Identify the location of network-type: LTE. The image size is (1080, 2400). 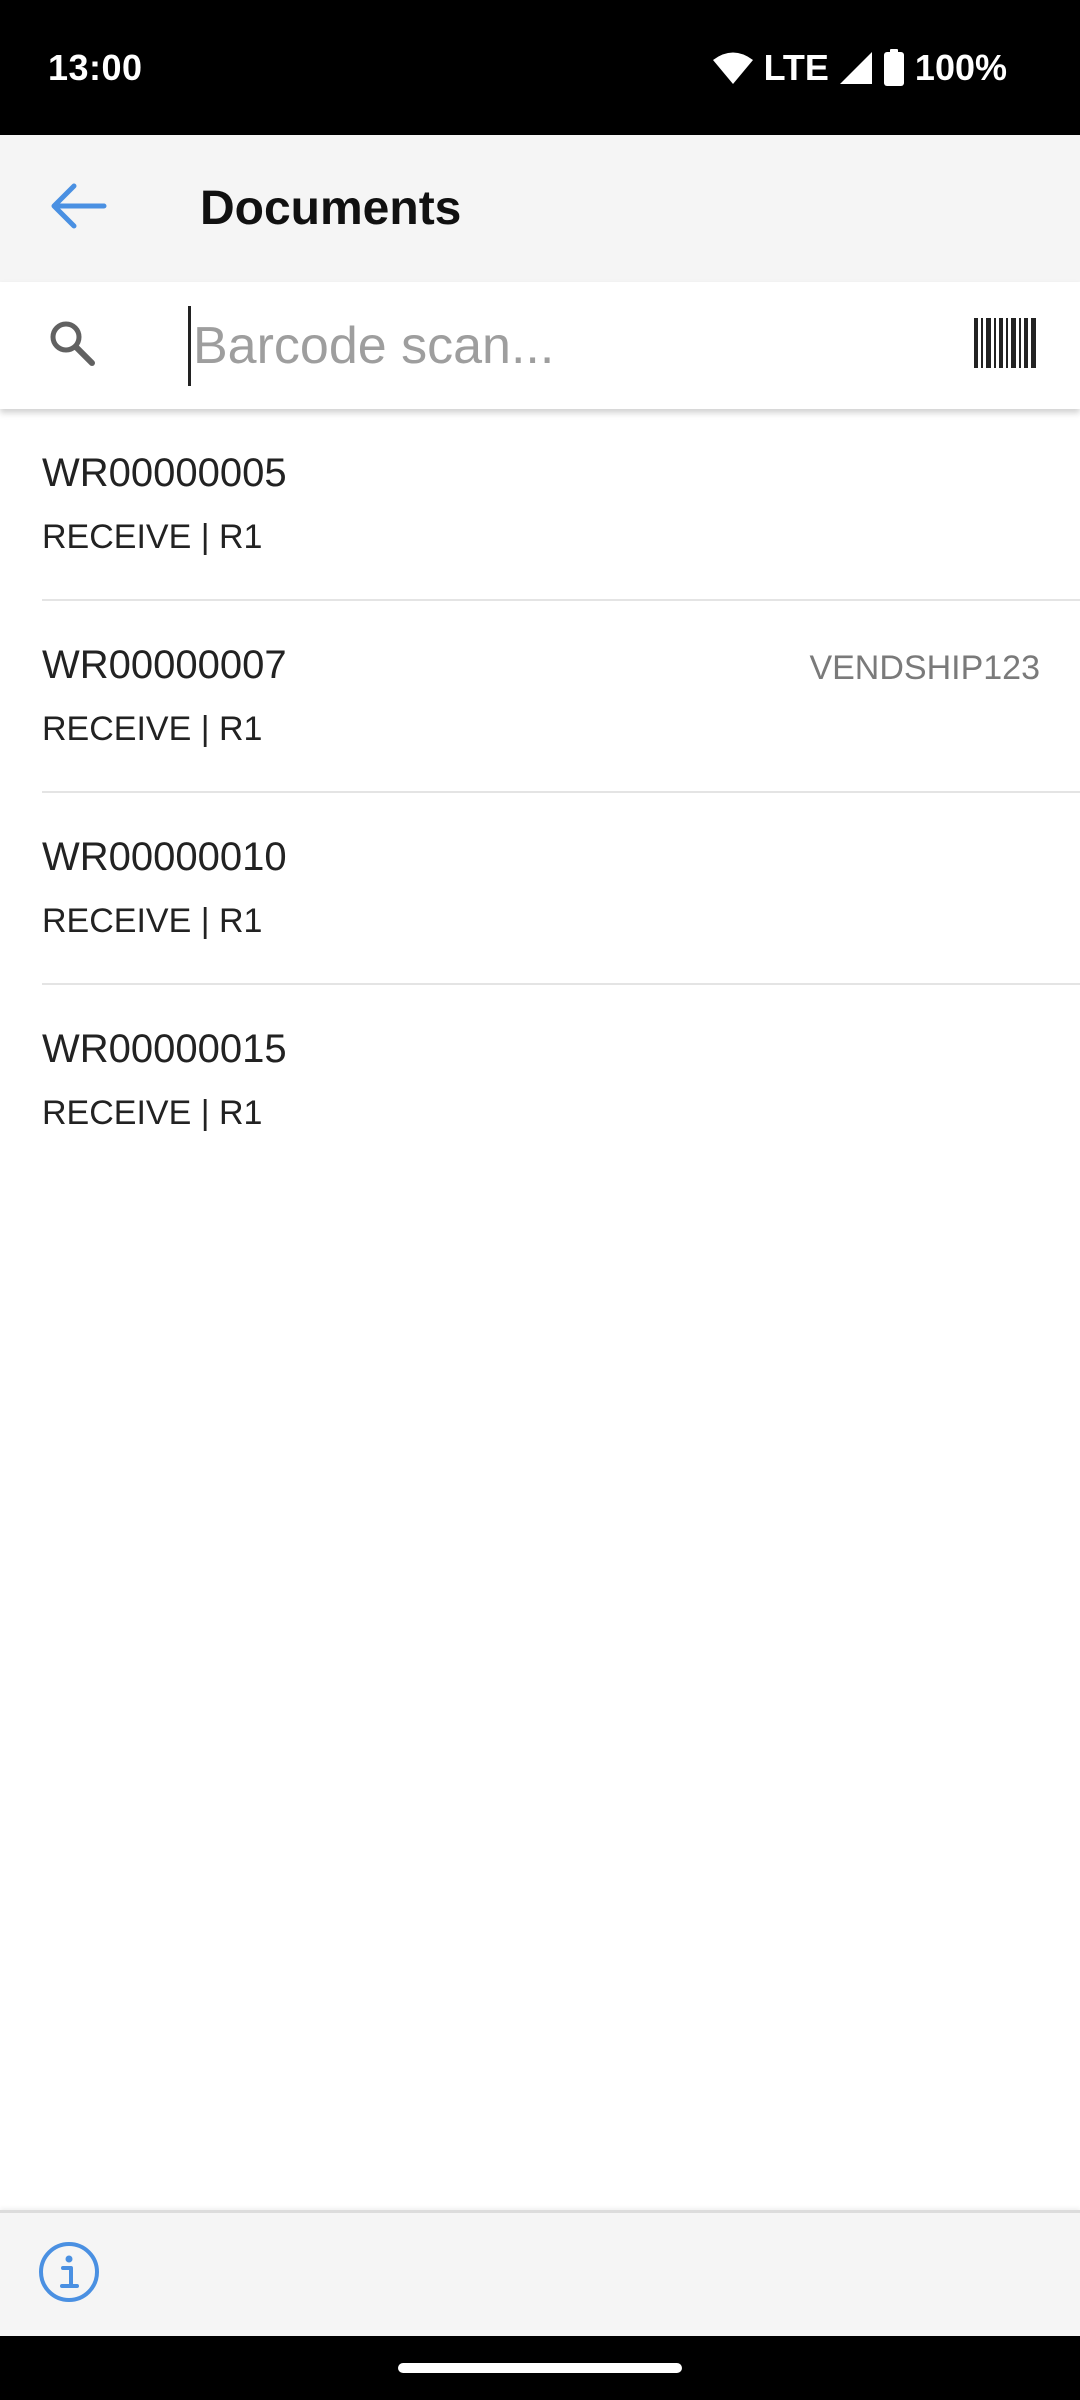
(796, 67).